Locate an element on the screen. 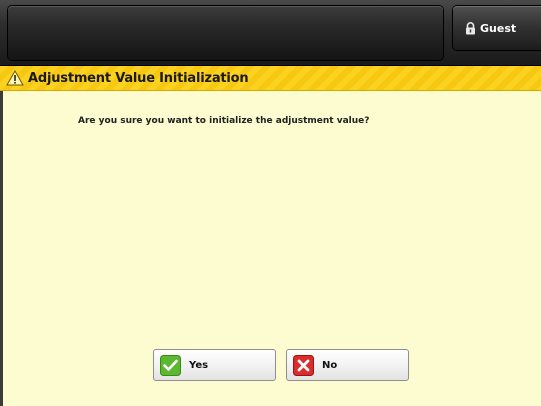 Image resolution: width=541 pixels, height=406 pixels. status-bar-main is located at coordinates (225, 33).